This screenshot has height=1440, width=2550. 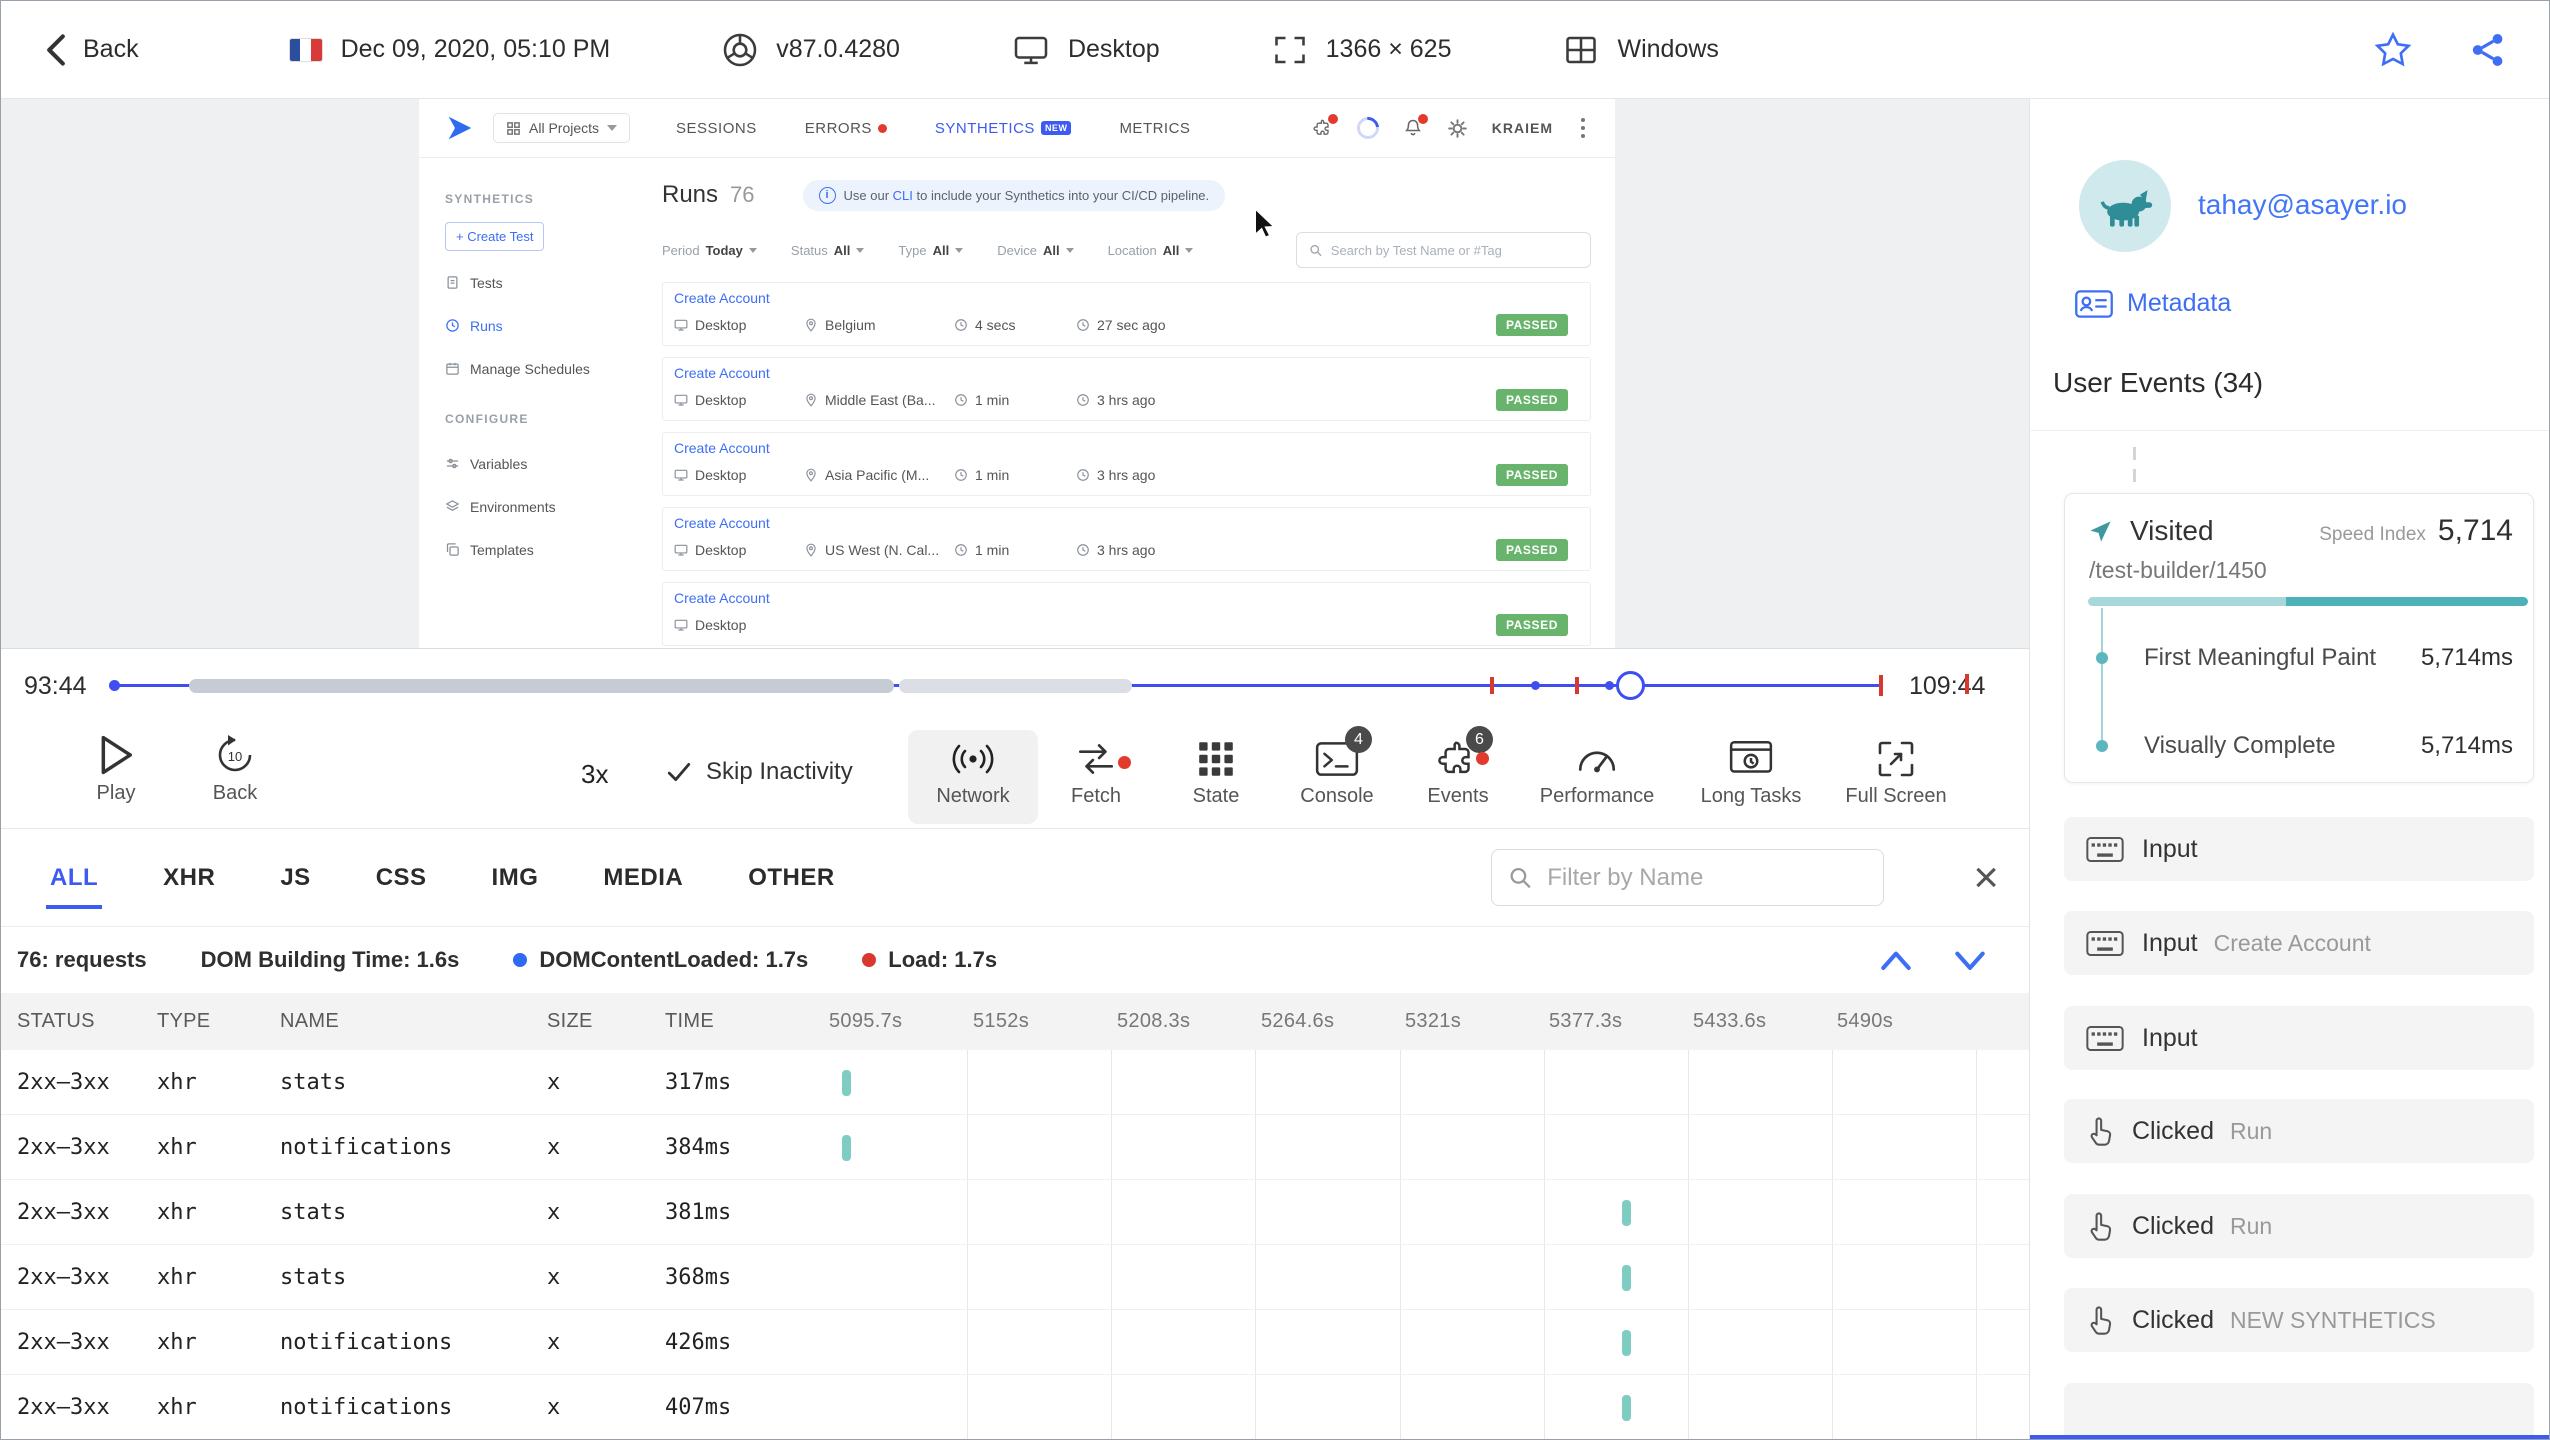 What do you see at coordinates (1015, 1082) in the screenshot?
I see `network-request-row: 2xx–3xx xhr stats x 317ms` at bounding box center [1015, 1082].